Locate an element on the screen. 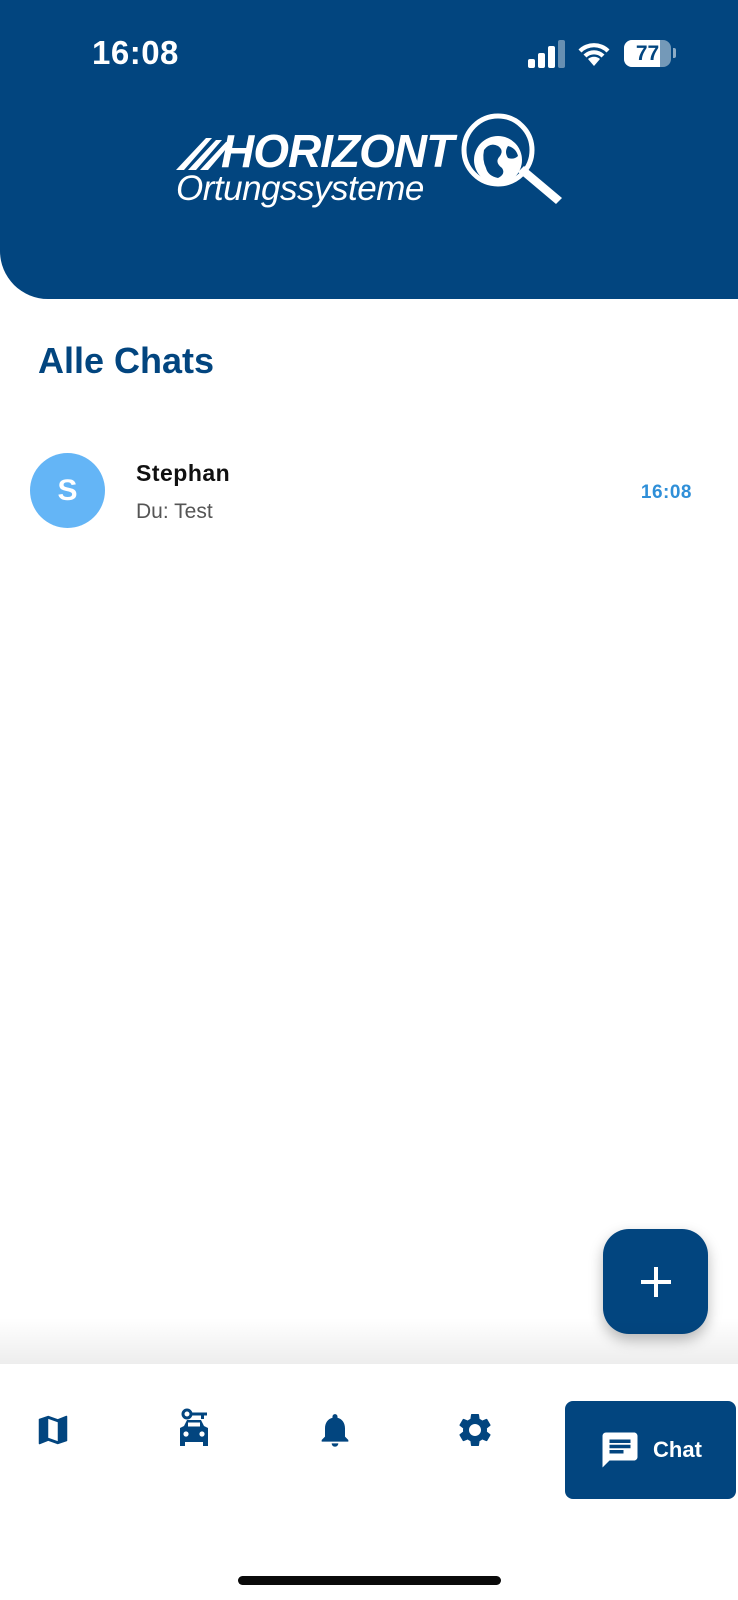  wifi-icon is located at coordinates (594, 54).